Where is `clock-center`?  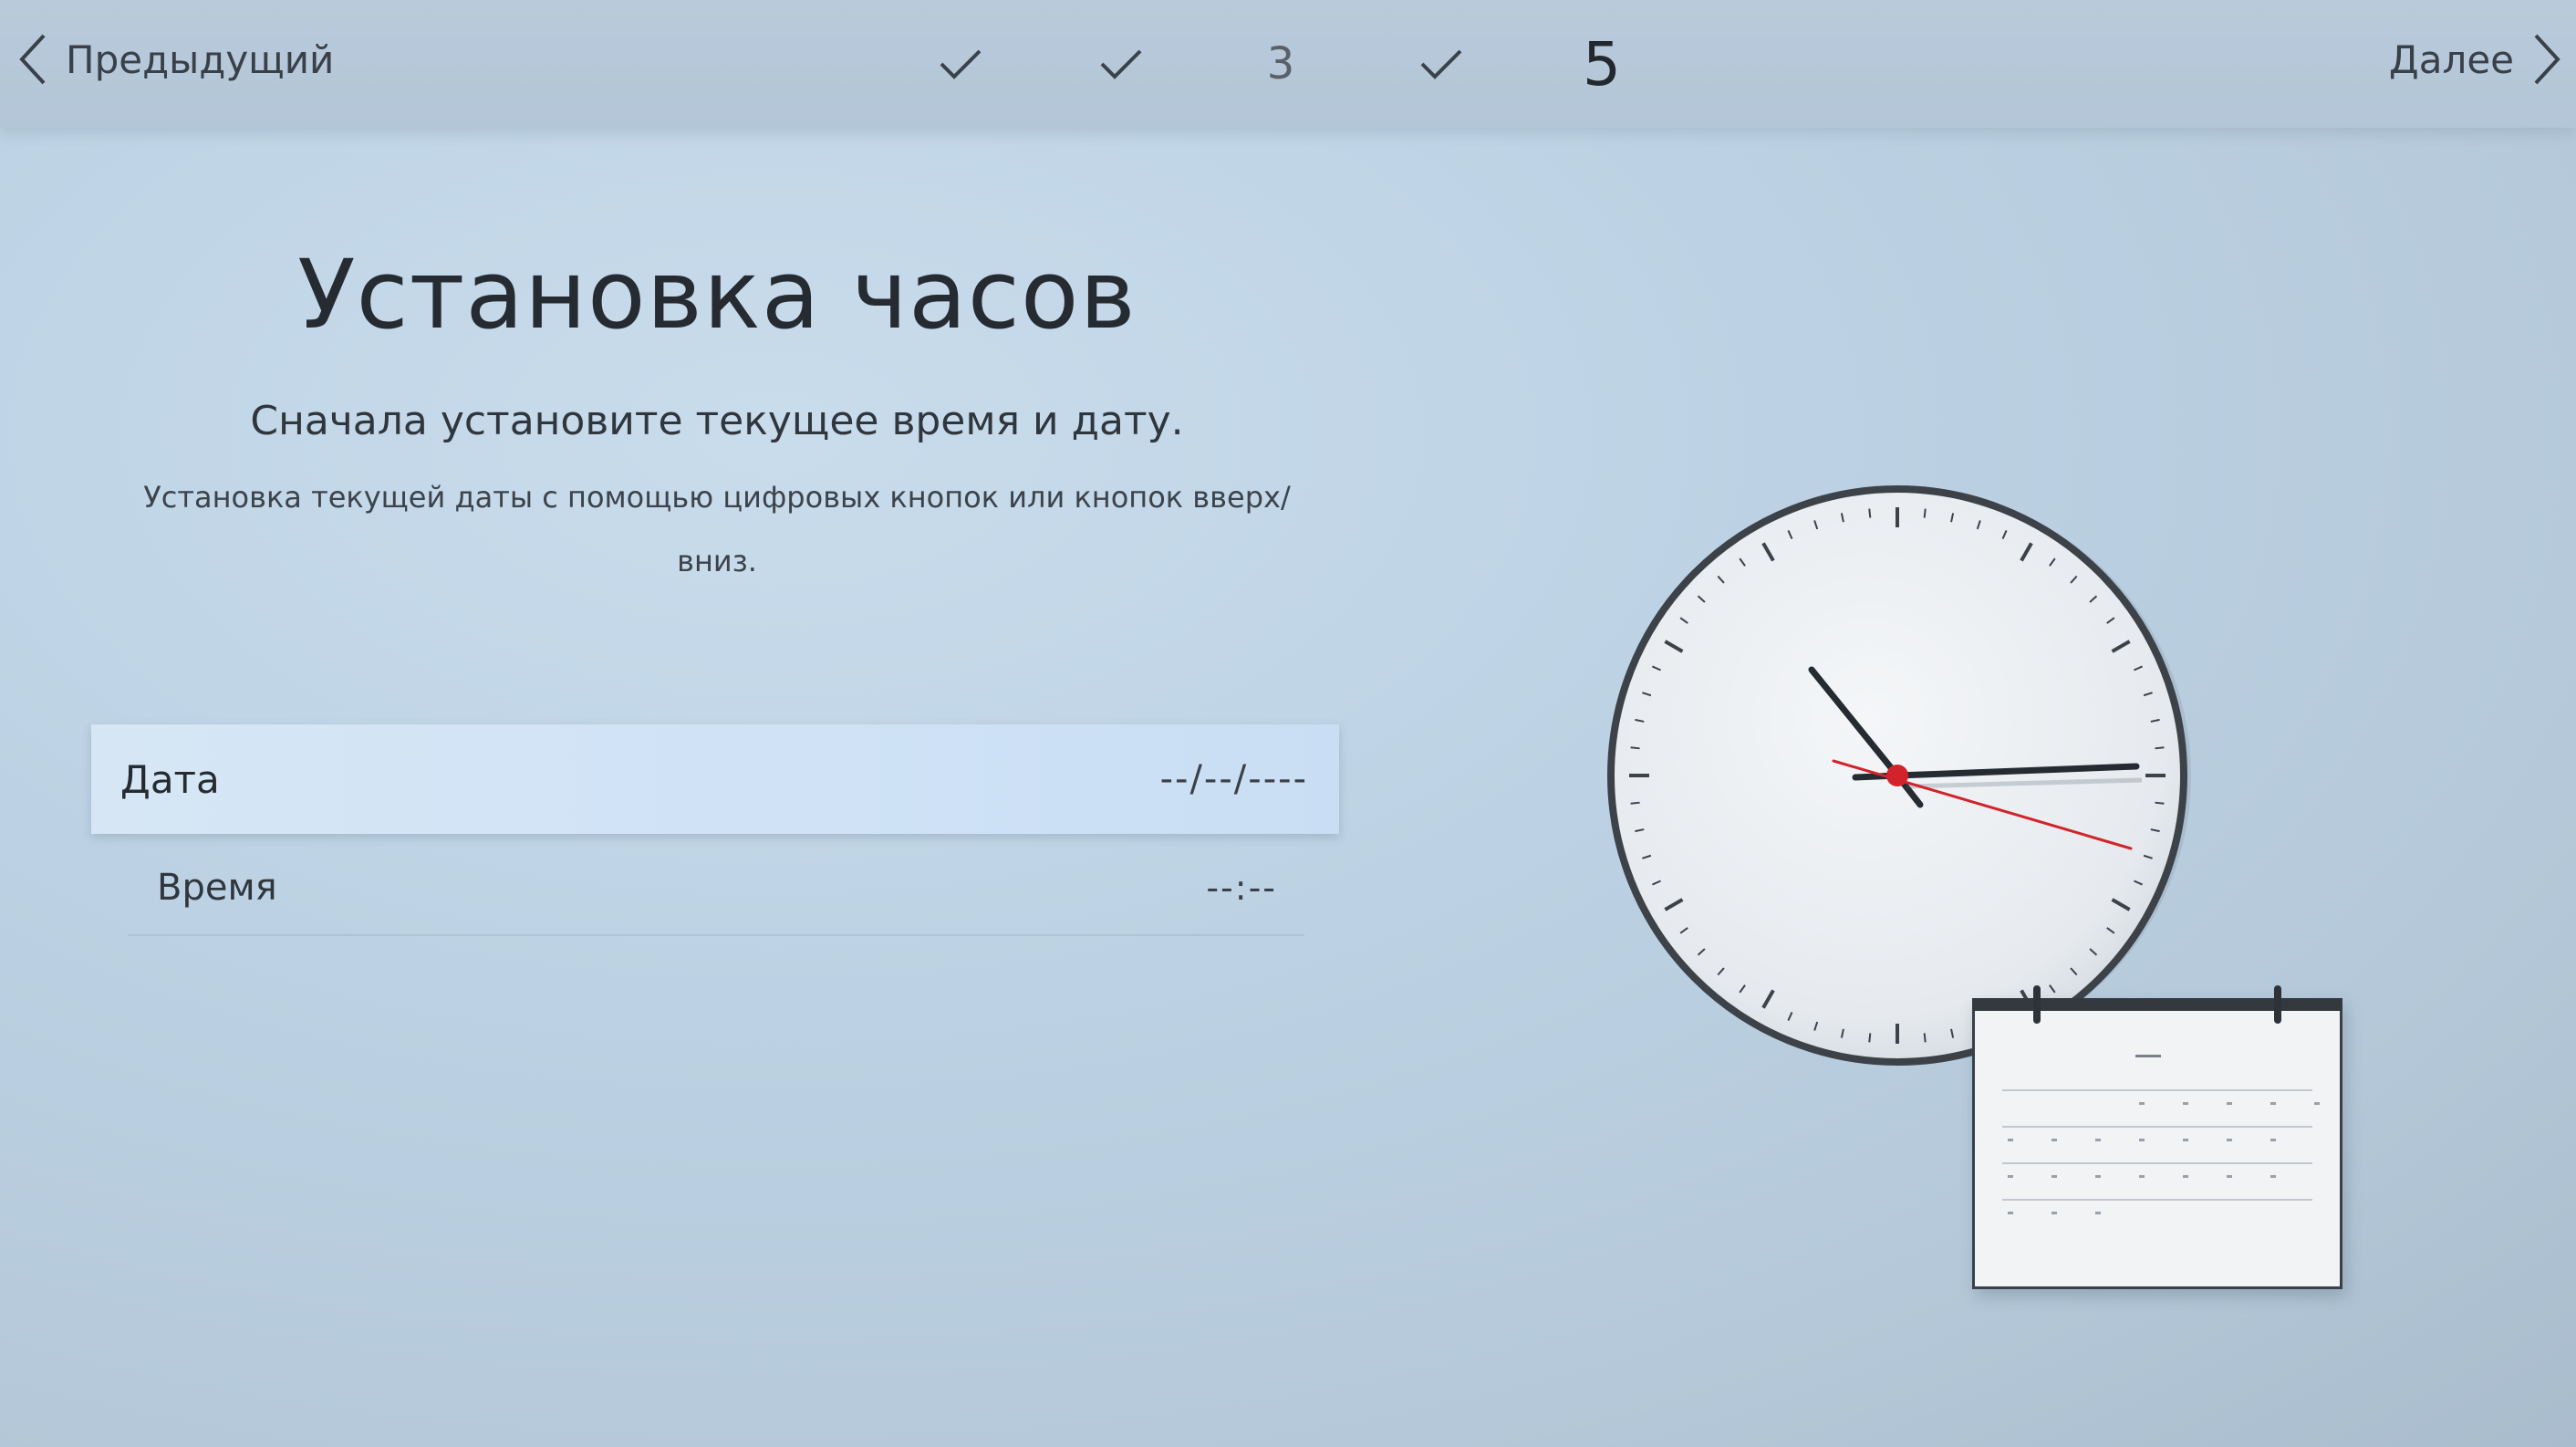 clock-center is located at coordinates (1897, 775).